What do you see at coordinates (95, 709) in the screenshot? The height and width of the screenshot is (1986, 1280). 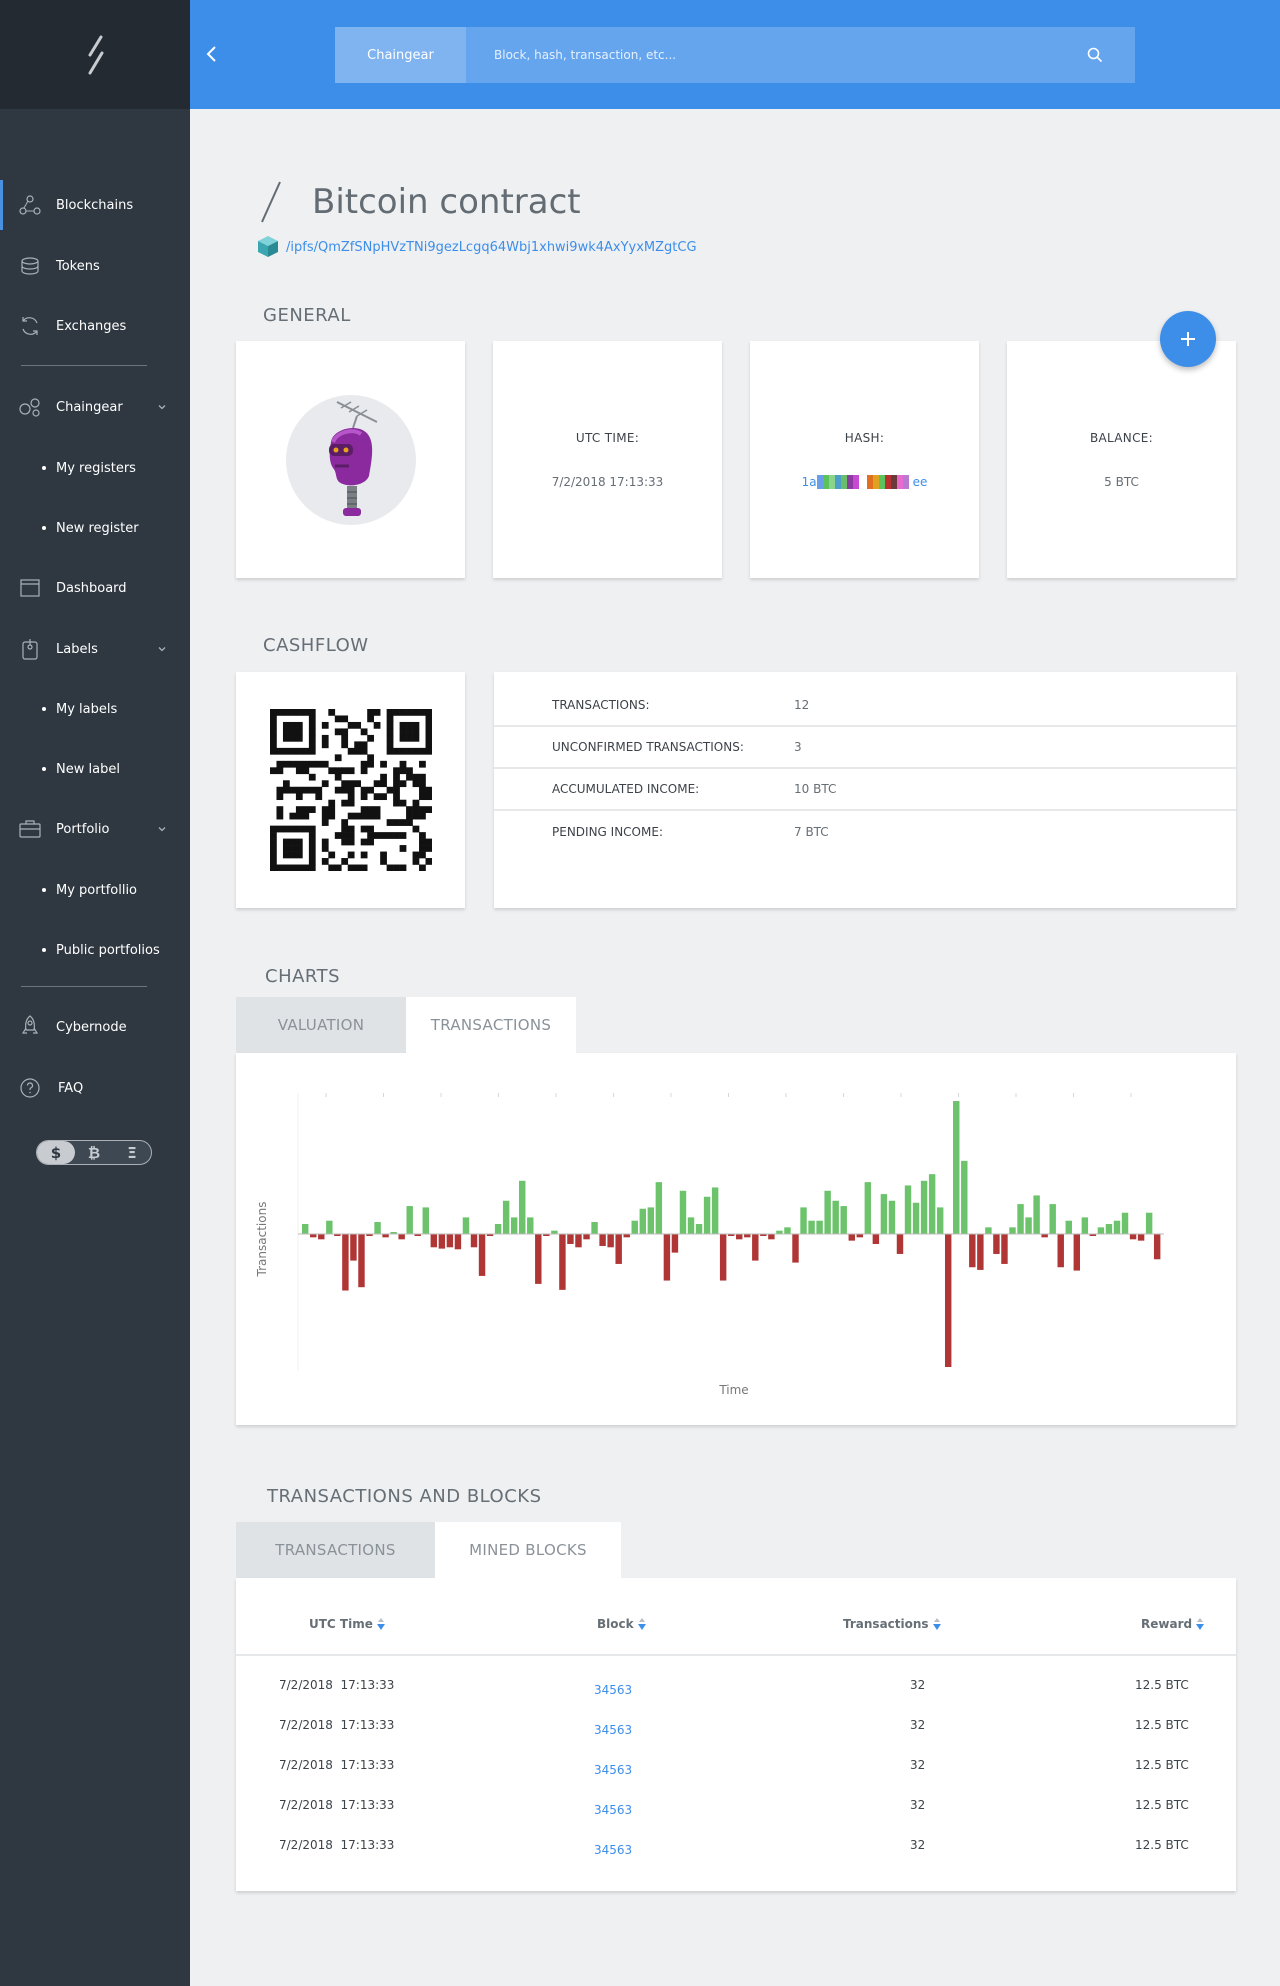 I see `sidebar-item-my-labels: My labels` at bounding box center [95, 709].